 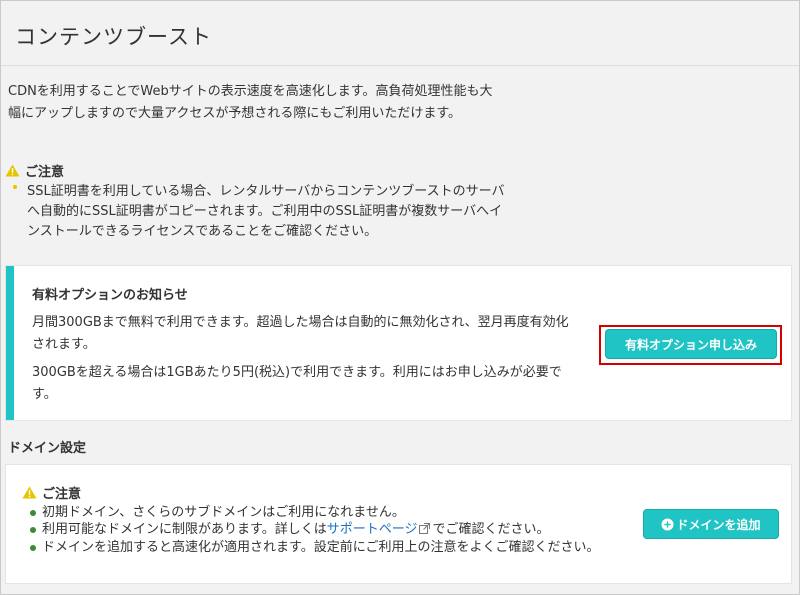 I want to click on list-item: 初期ドメイン、さくらのサブドメインはご利用になれません。, so click(x=322, y=512).